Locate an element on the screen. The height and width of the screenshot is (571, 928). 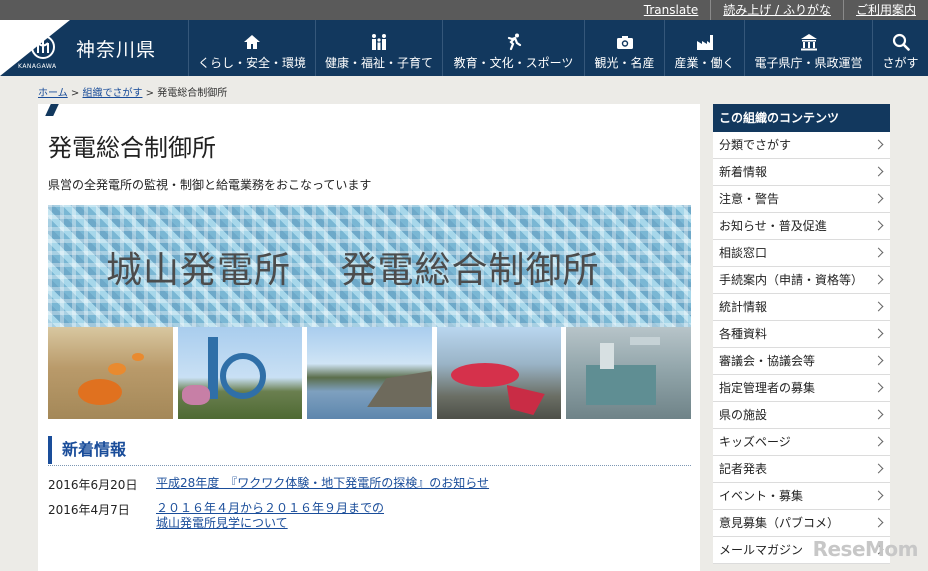
resemom-watermark: ReseMom is located at coordinates (865, 549).